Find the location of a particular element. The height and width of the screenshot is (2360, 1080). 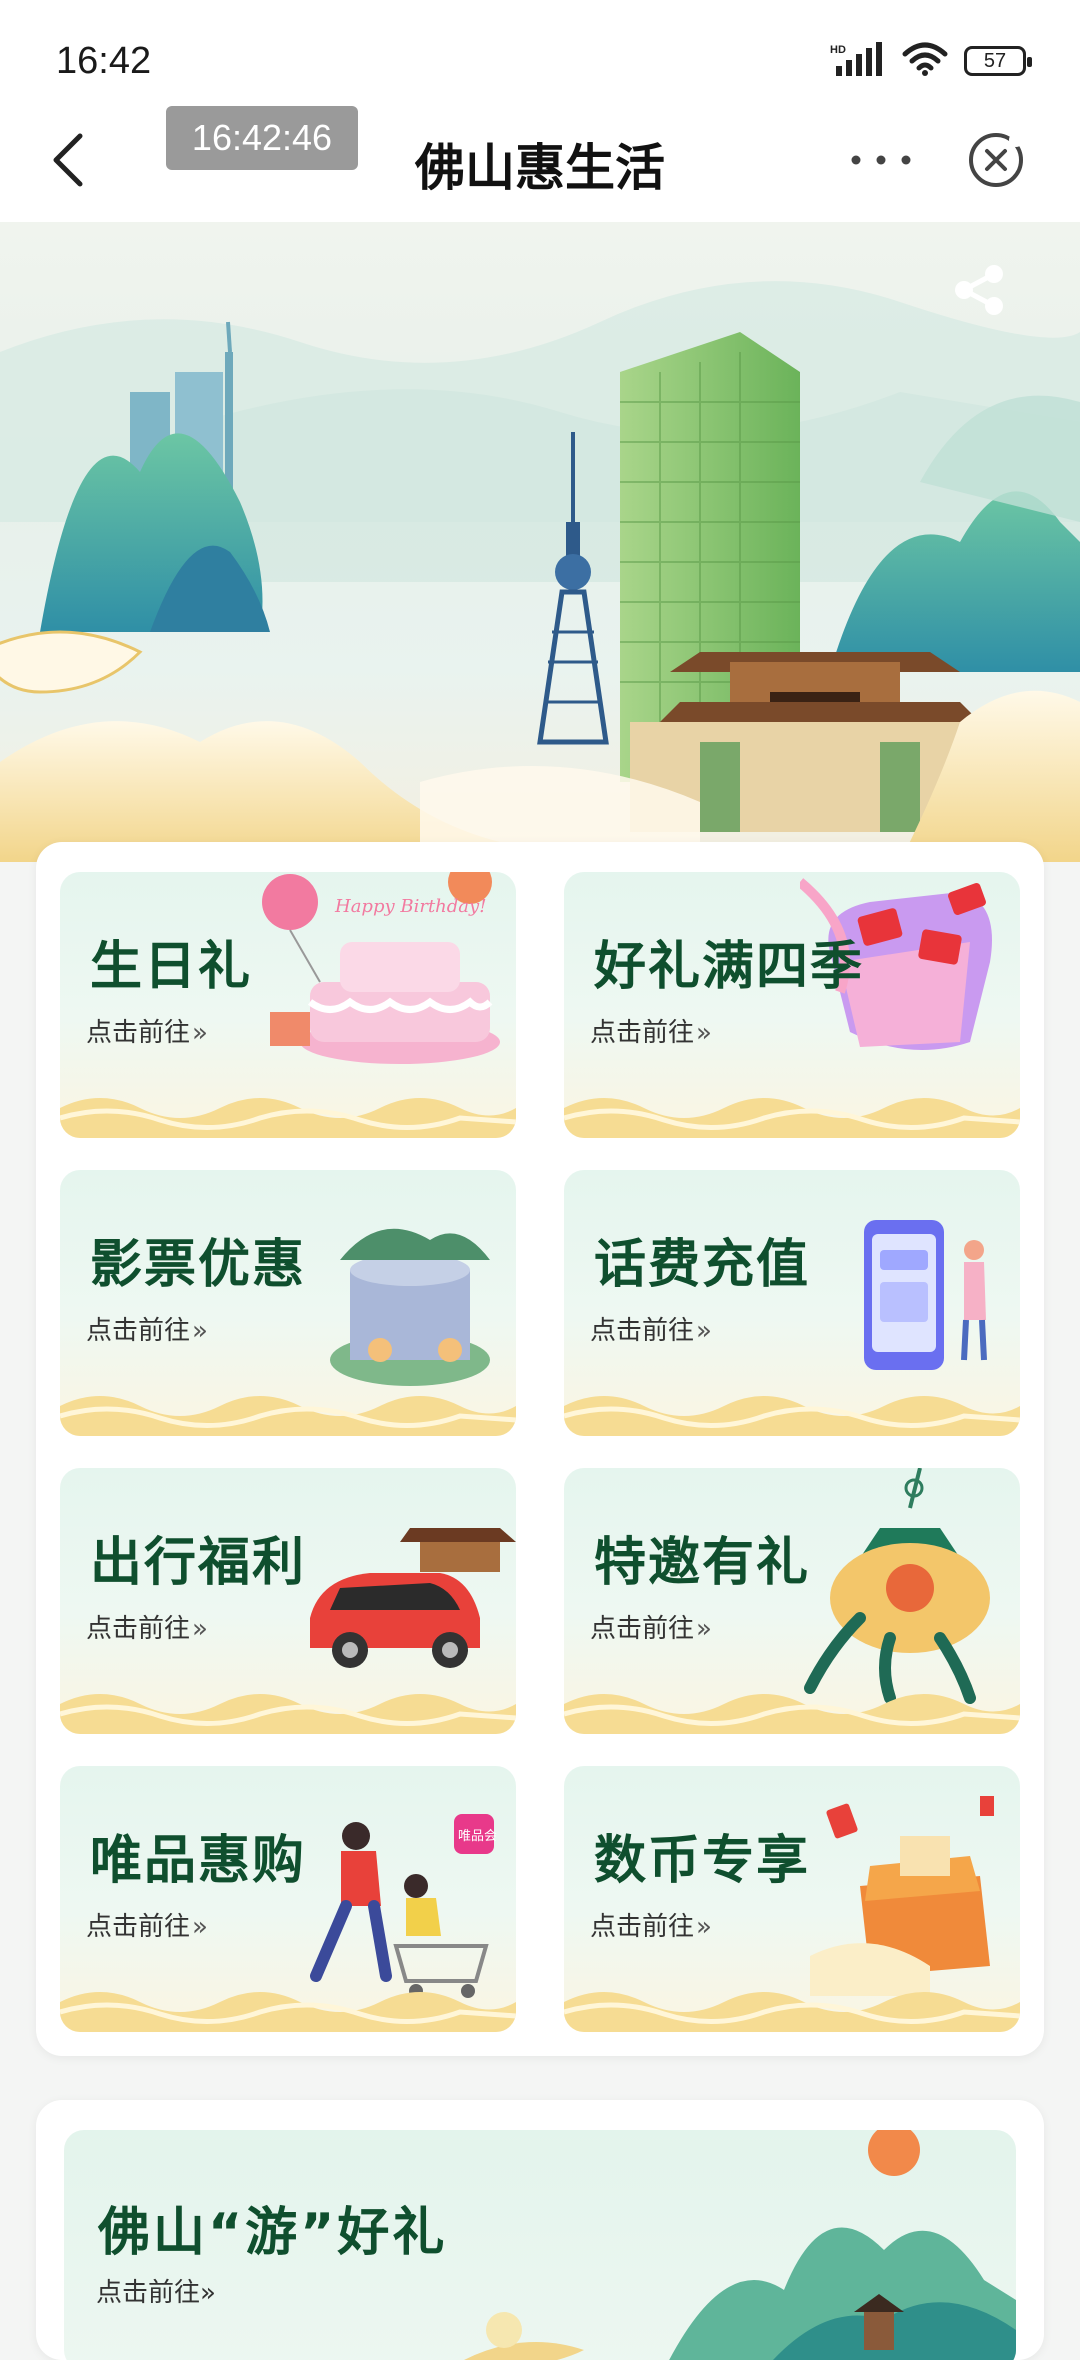

tile-invitation-gift: 特邀有礼 点击前往» is located at coordinates (792, 1601).